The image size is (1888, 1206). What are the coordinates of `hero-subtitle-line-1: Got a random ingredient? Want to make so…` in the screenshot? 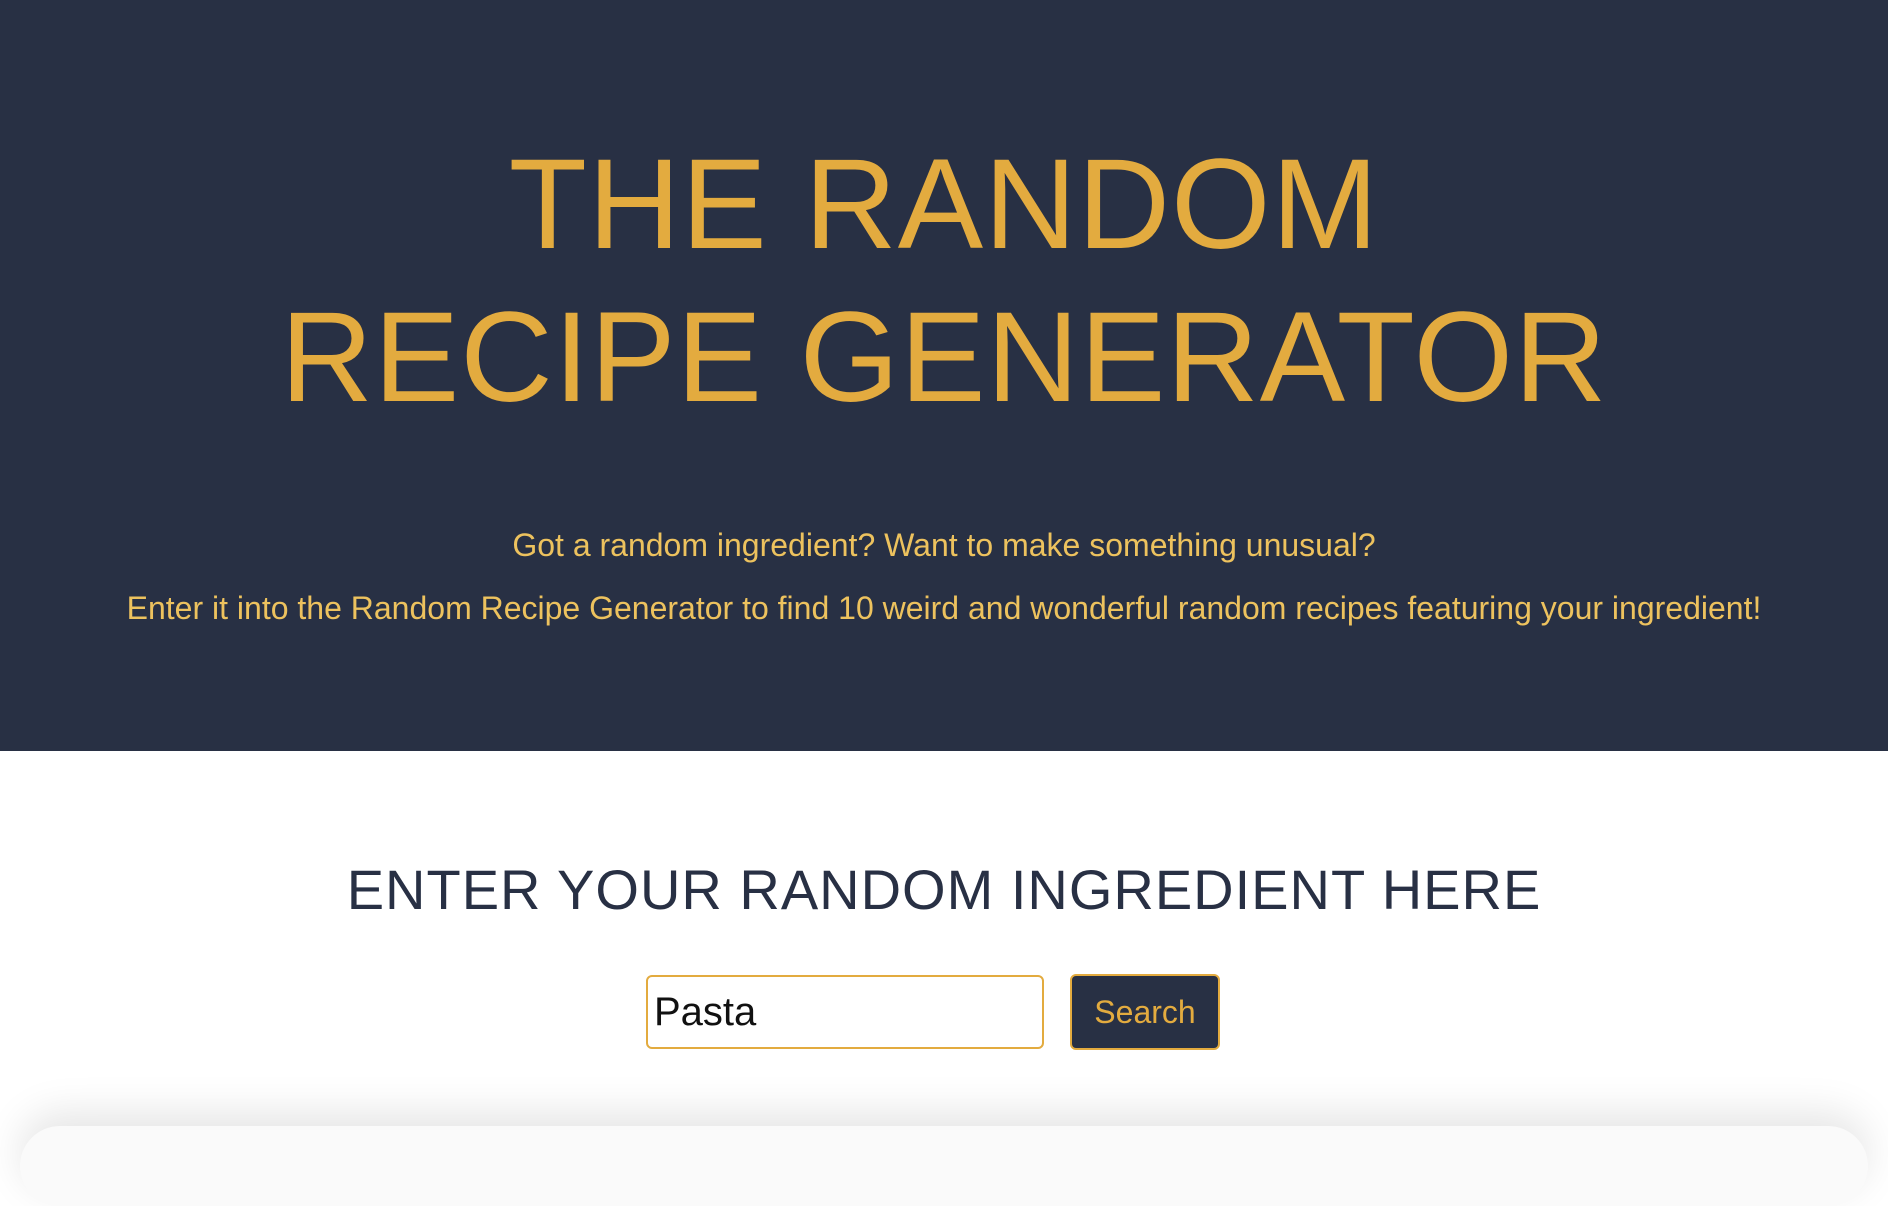 It's located at (944, 545).